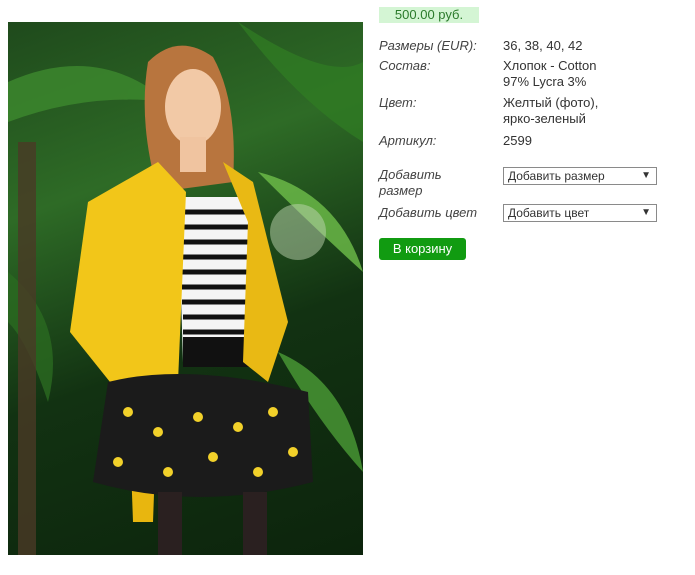 The image size is (695, 575). I want to click on spec-color-value-line2: ярко-зеленый, so click(544, 118).